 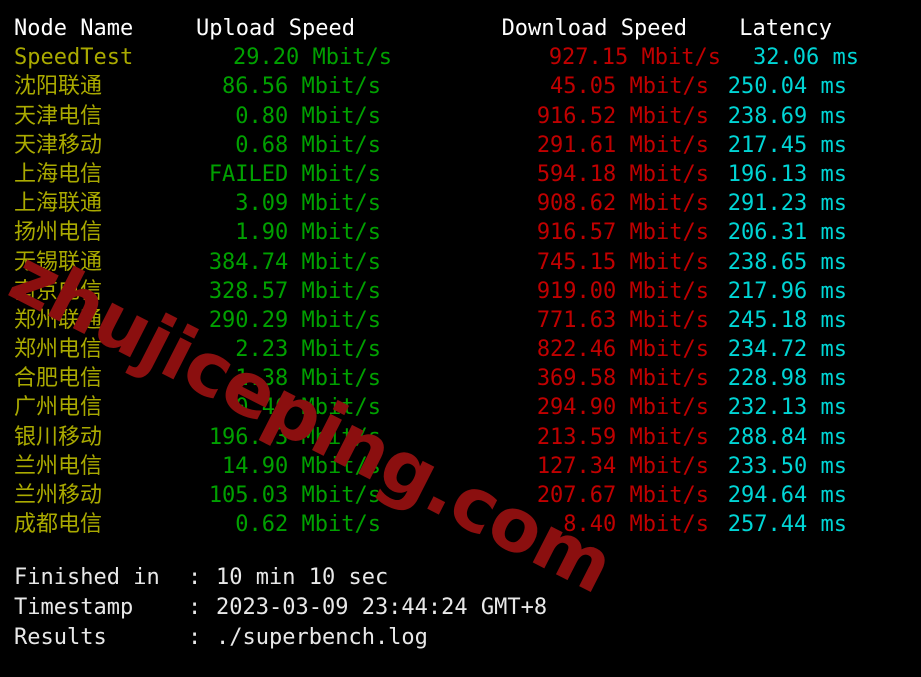 I want to click on latency-cell: 250.04 ms, so click(x=787, y=87).